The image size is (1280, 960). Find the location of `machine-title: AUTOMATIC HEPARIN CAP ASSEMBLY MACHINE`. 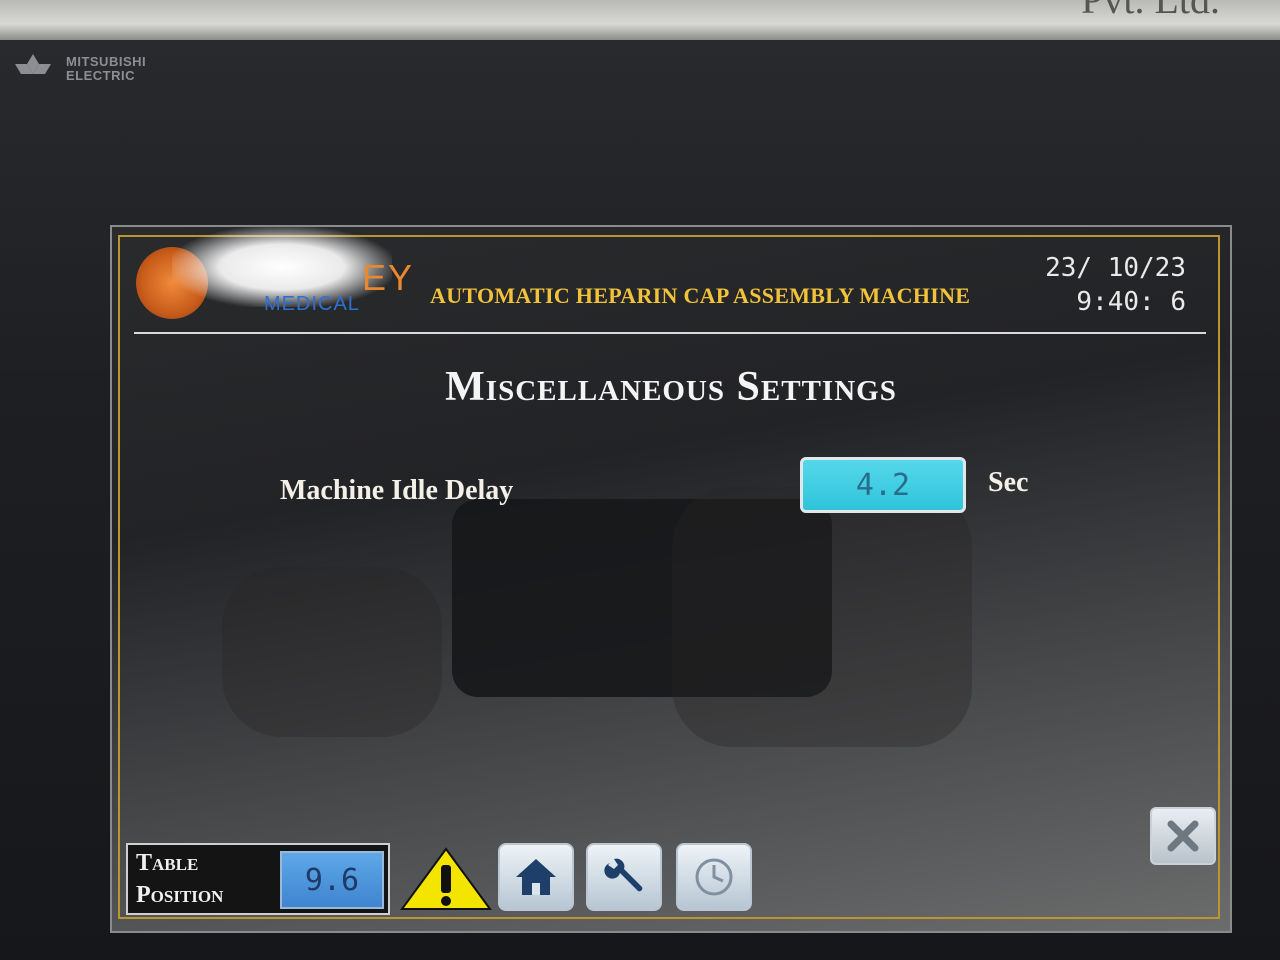

machine-title: AUTOMATIC HEPARIN CAP ASSEMBLY MACHINE is located at coordinates (700, 295).